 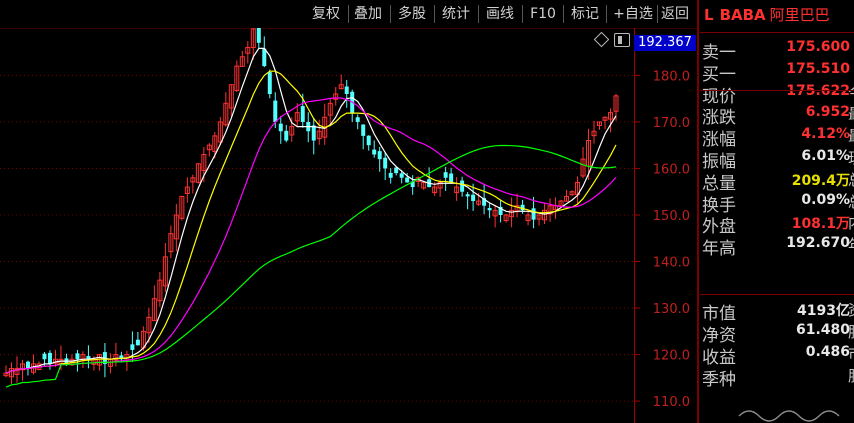 I want to click on stock-name: 阿里巴巴, so click(x=799, y=15).